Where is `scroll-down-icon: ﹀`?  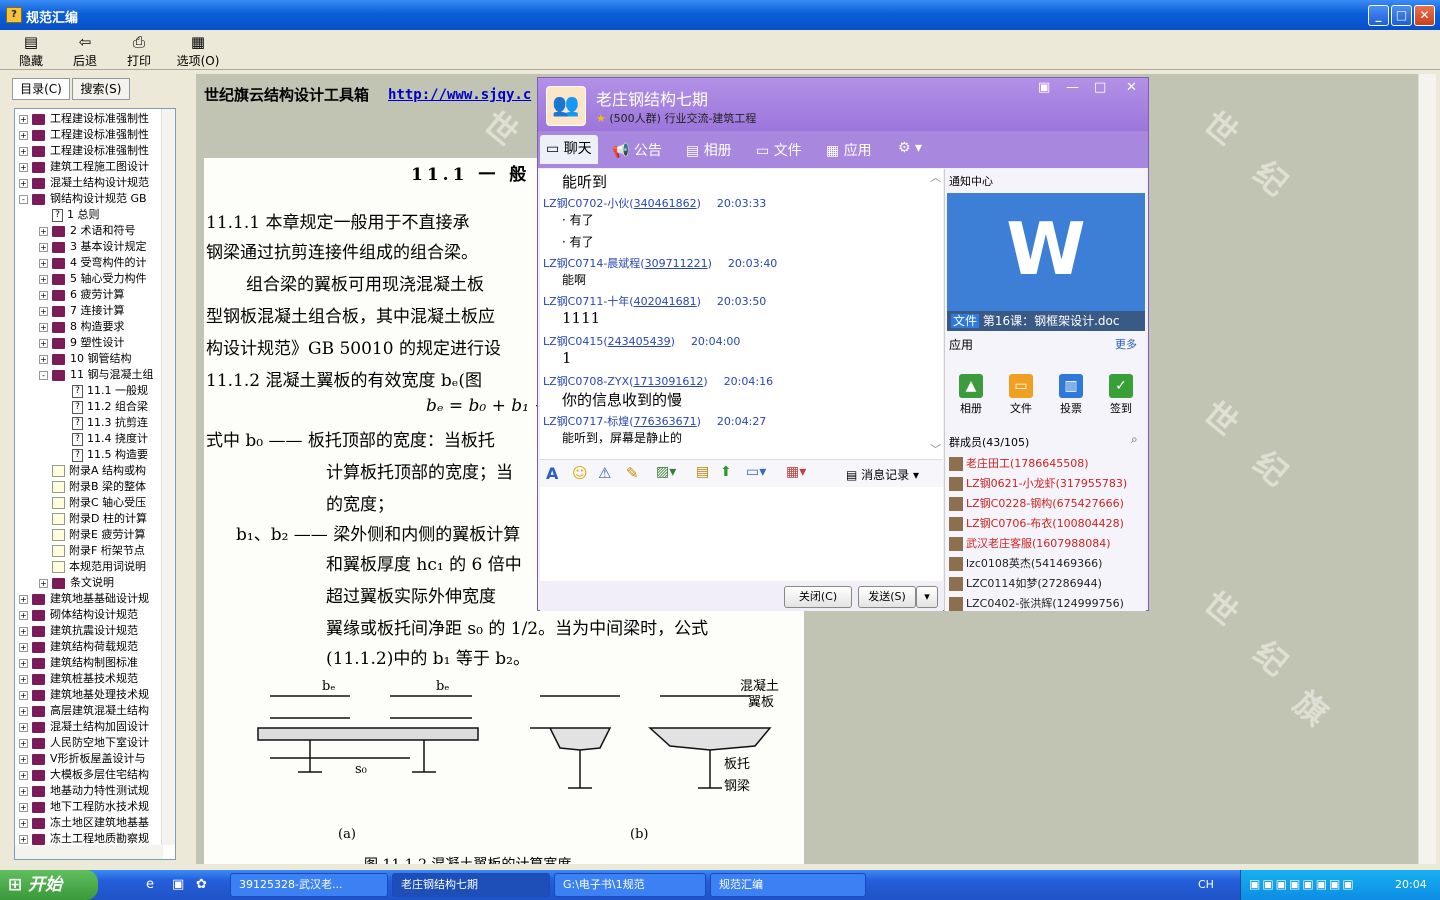 scroll-down-icon: ﹀ is located at coordinates (935, 449).